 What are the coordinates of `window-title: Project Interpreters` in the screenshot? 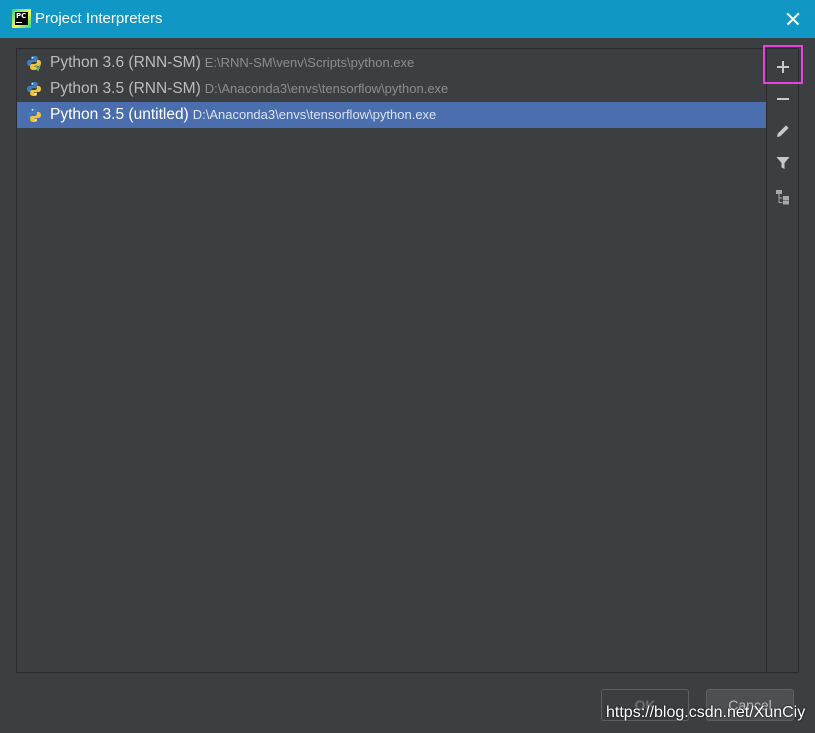 It's located at (99, 18).